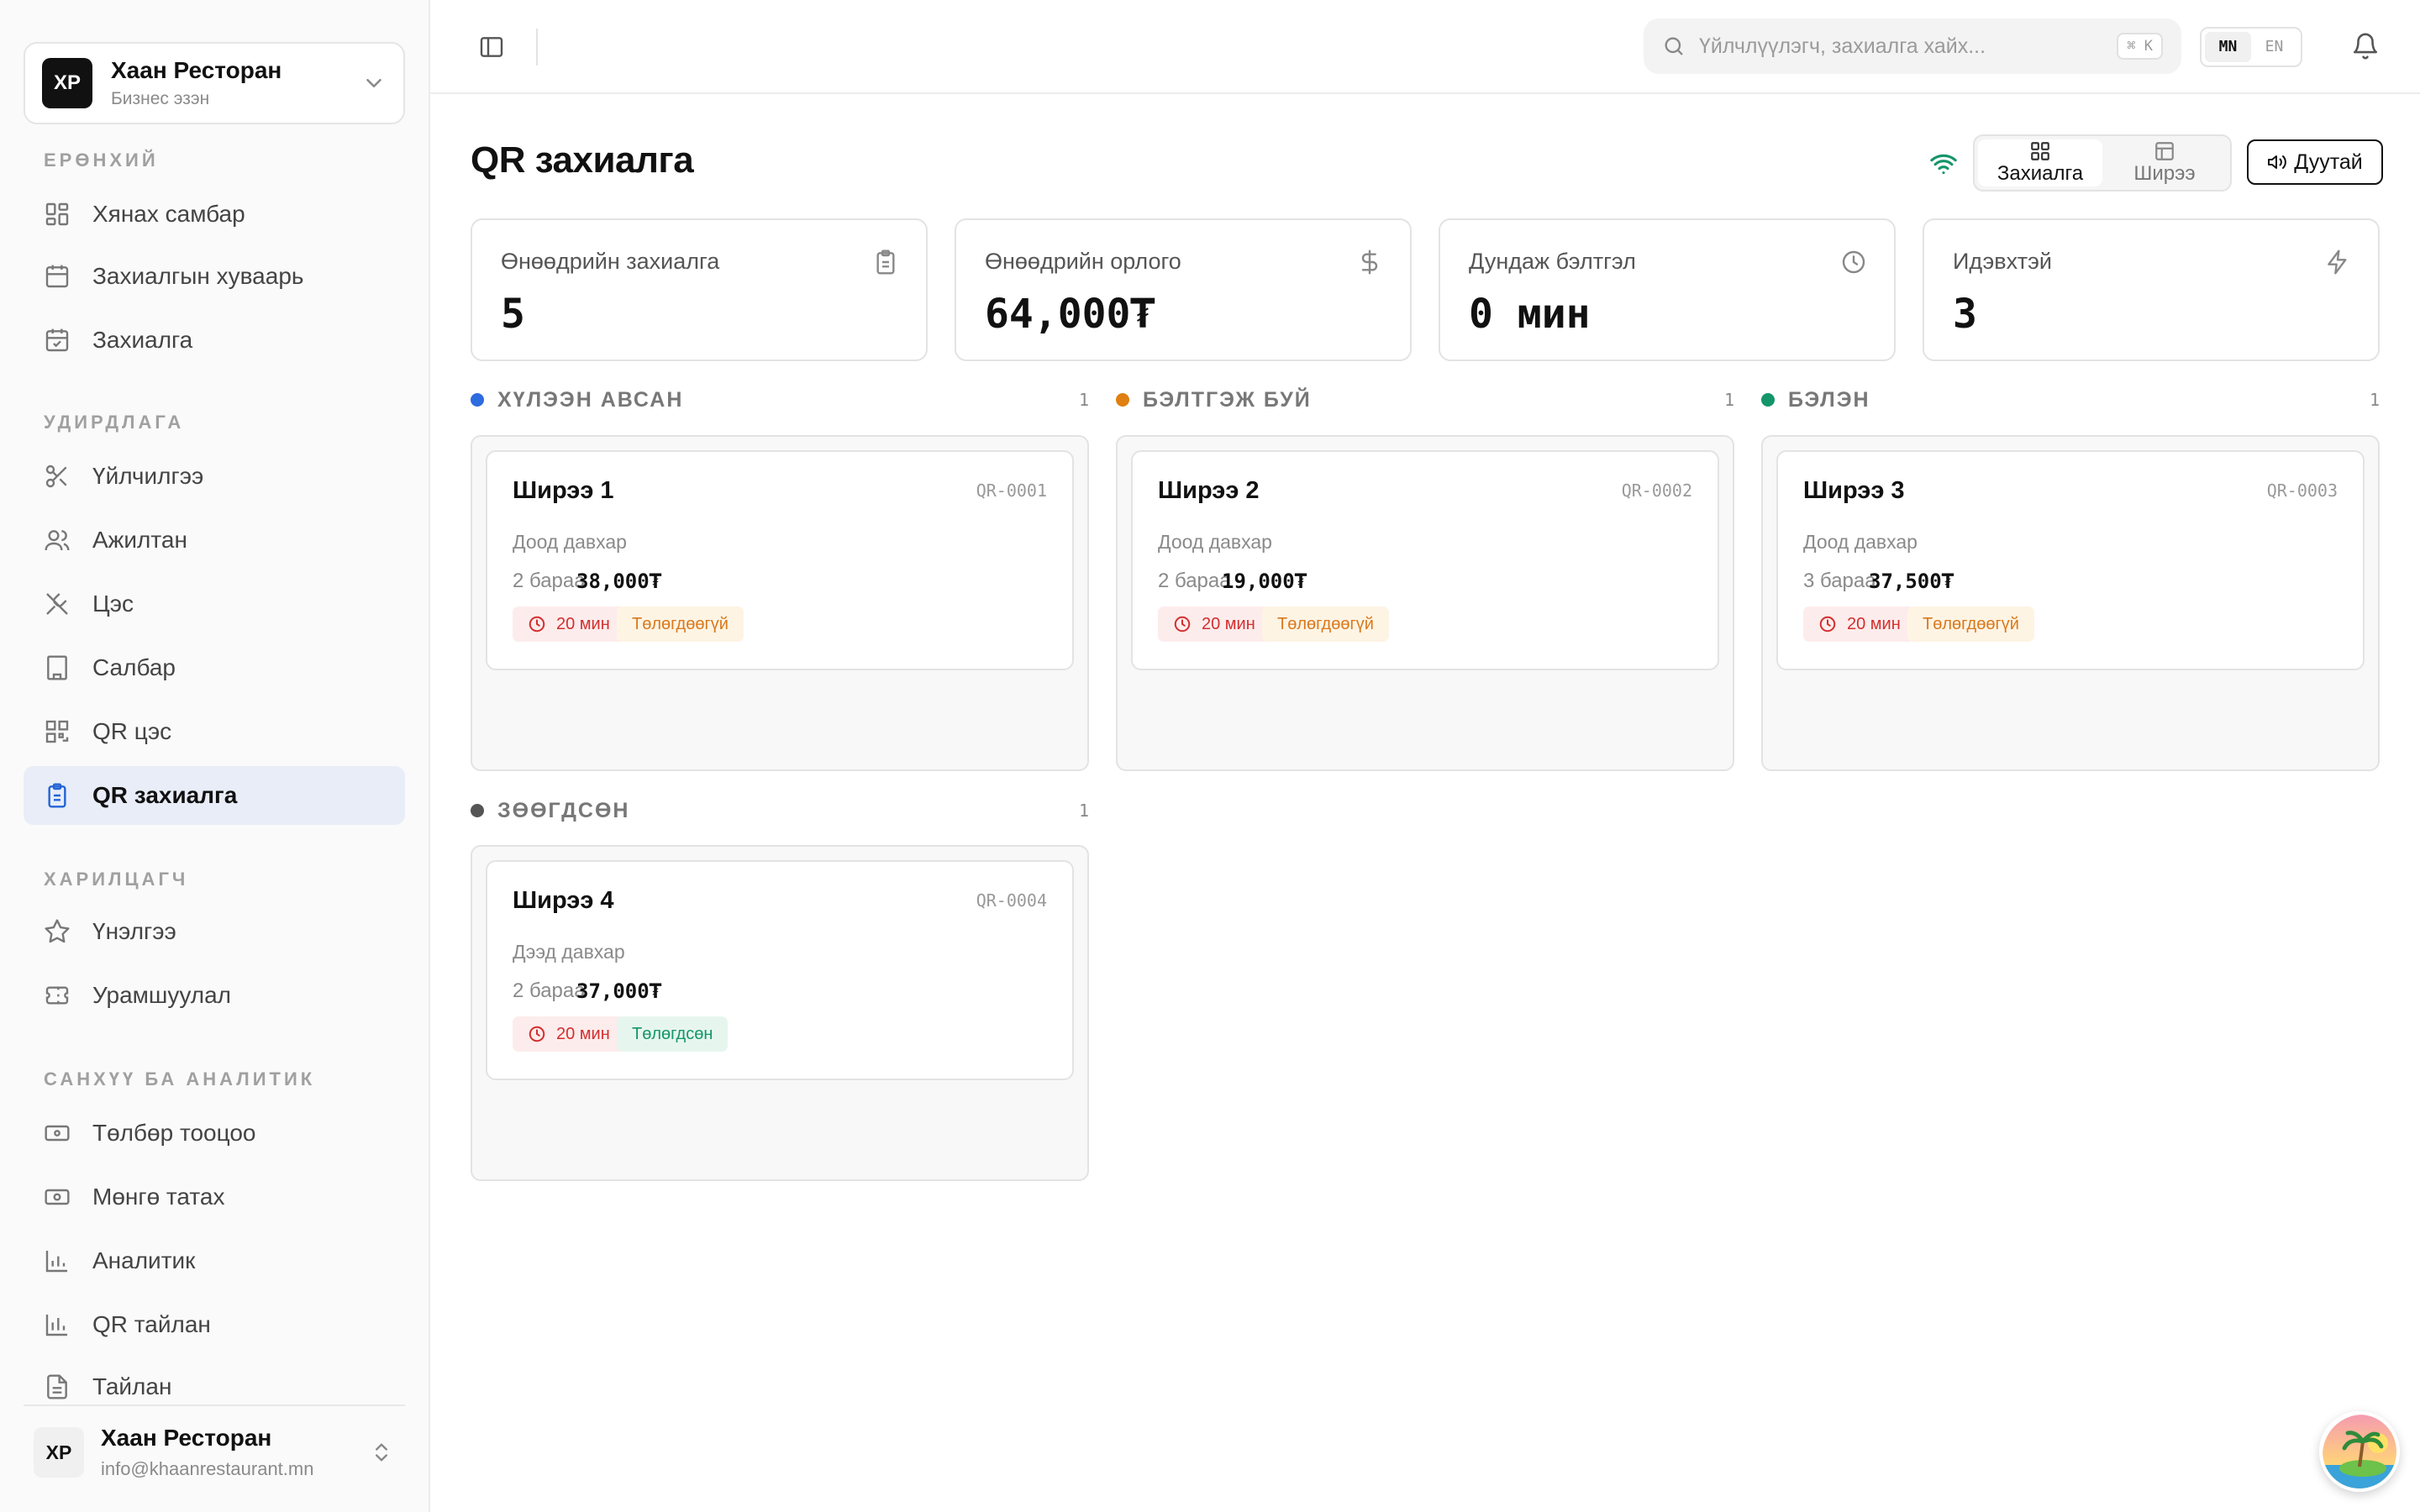 The height and width of the screenshot is (1512, 2420). Describe the element at coordinates (57, 276) in the screenshot. I see `calendar-icon` at that location.